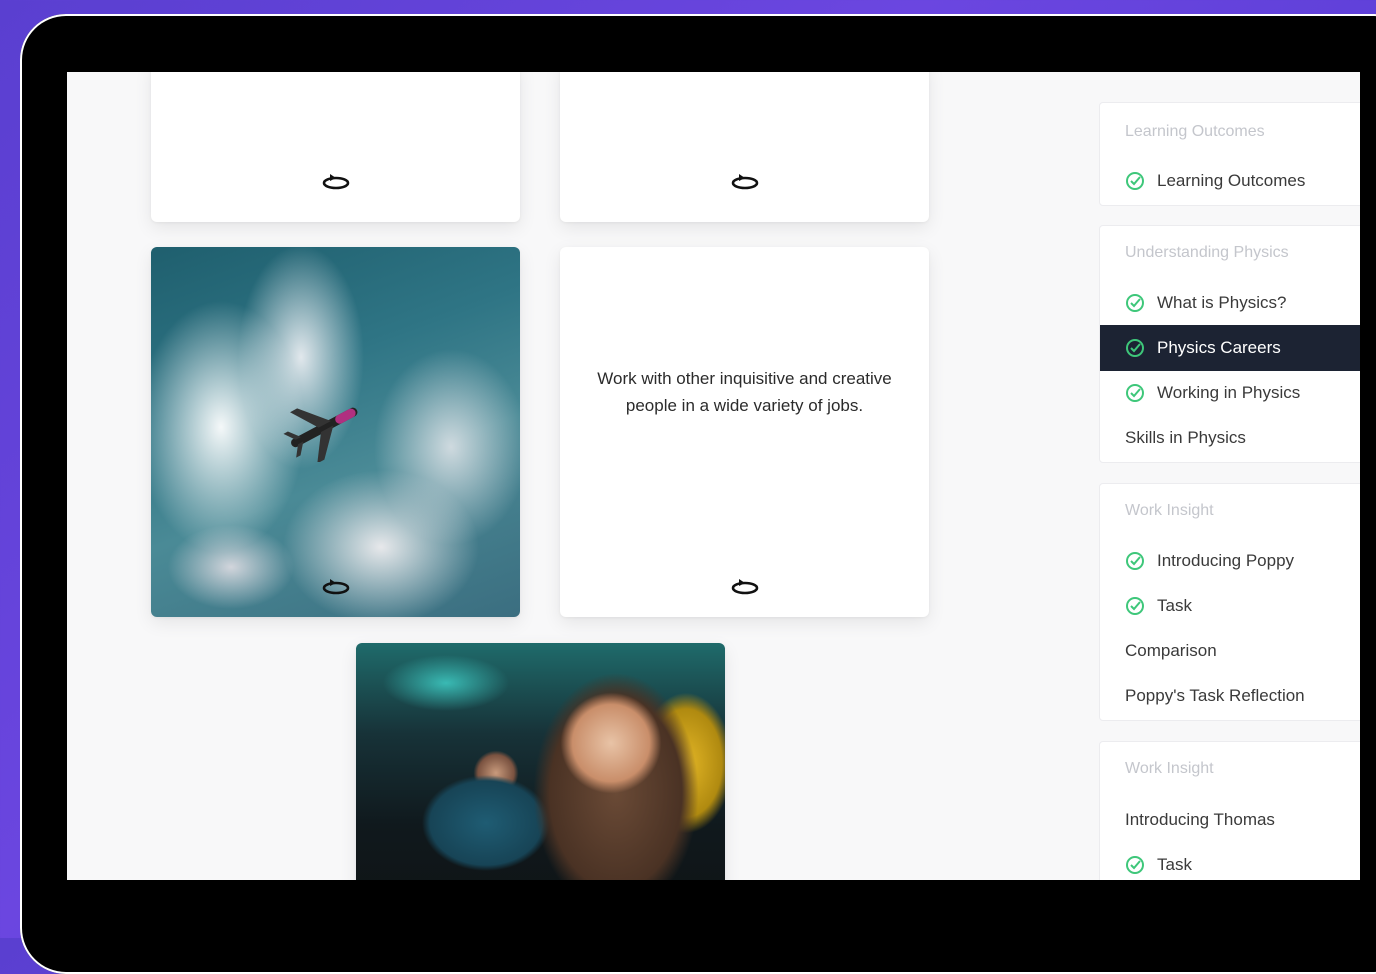  What do you see at coordinates (1185, 437) in the screenshot?
I see `sidebar-item-label: Skills in Physics` at bounding box center [1185, 437].